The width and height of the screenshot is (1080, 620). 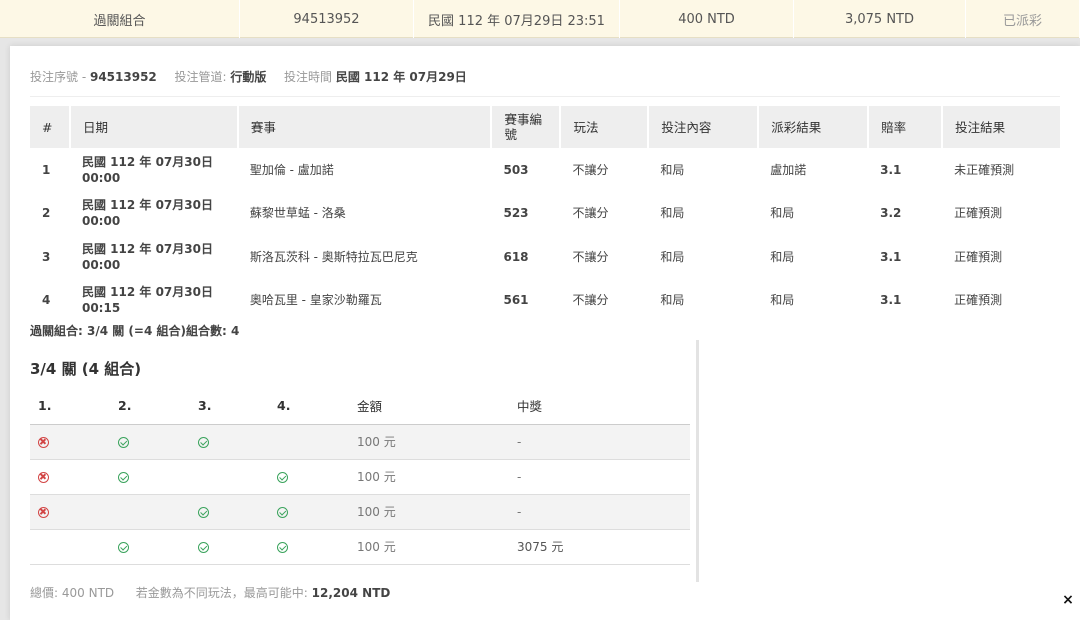 I want to click on row-event: 蘇黎世草蜢 - 洛桑, so click(x=297, y=213).